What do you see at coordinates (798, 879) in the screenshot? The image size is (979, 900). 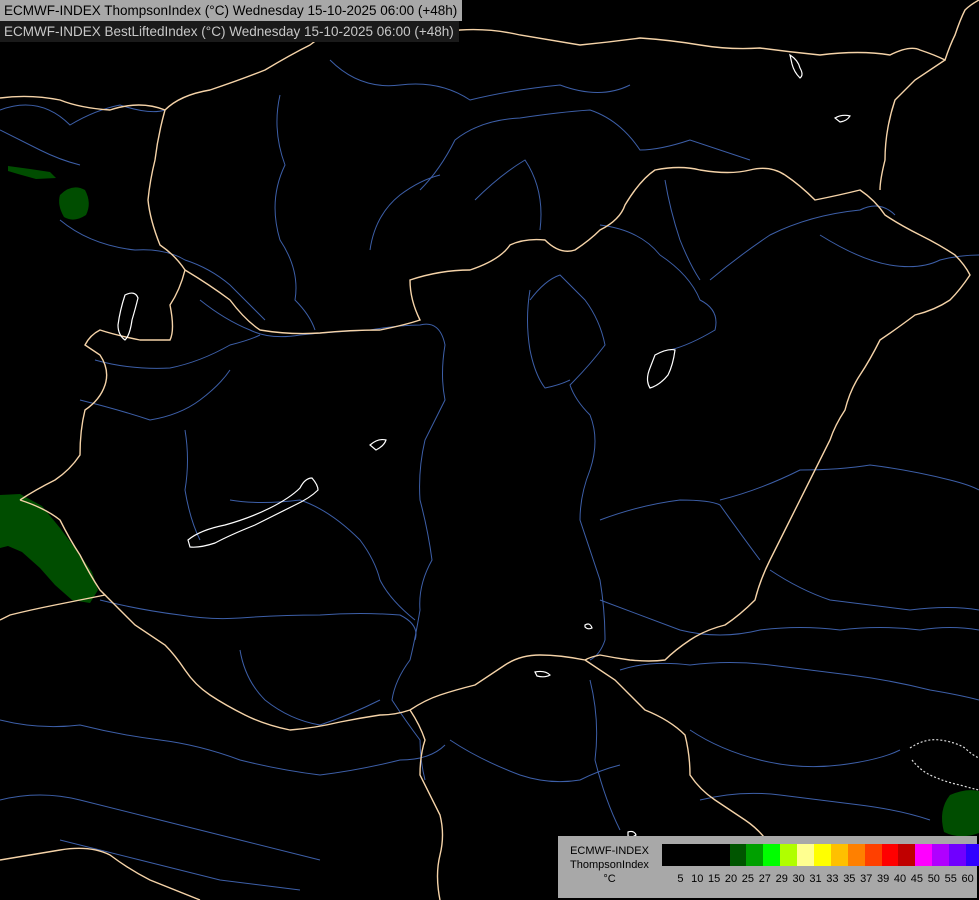 I see `legend-tick-label: 30` at bounding box center [798, 879].